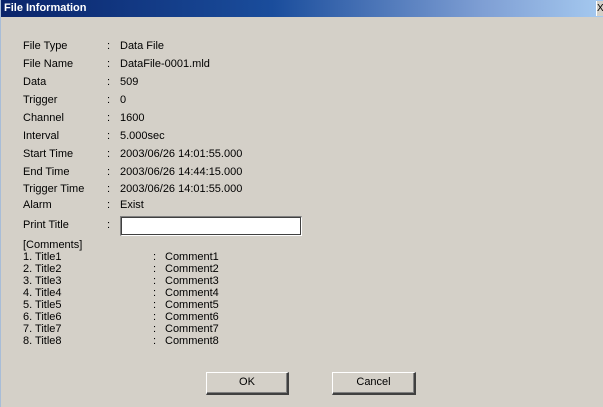 The height and width of the screenshot is (407, 603). What do you see at coordinates (45, 8) in the screenshot?
I see `window-title: File Information` at bounding box center [45, 8].